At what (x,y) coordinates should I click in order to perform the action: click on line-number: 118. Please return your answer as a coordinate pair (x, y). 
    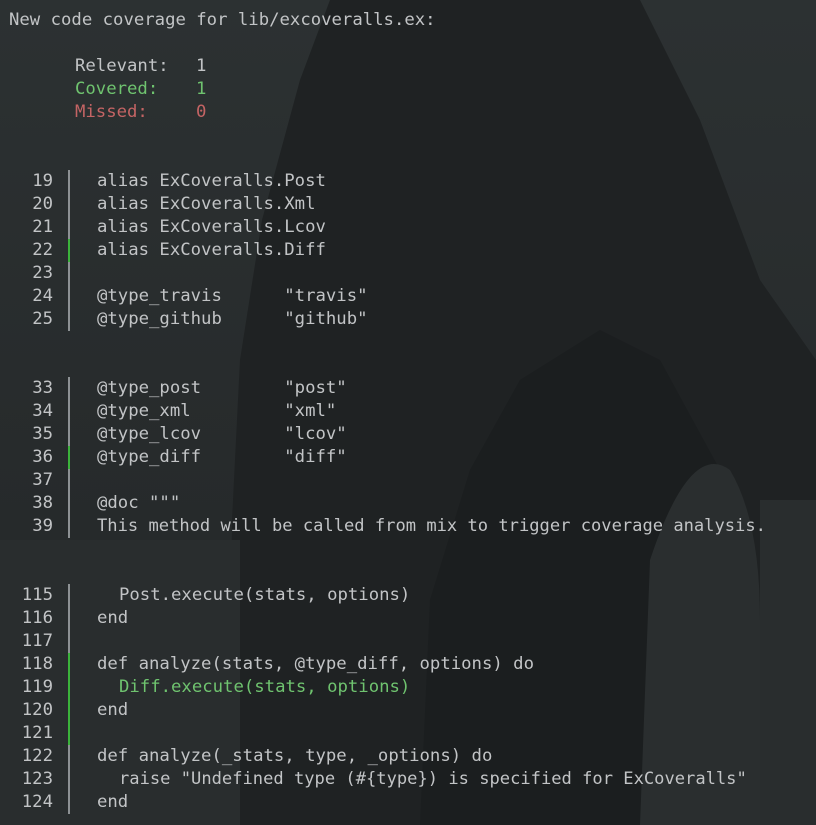
    Looking at the image, I should click on (37, 664).